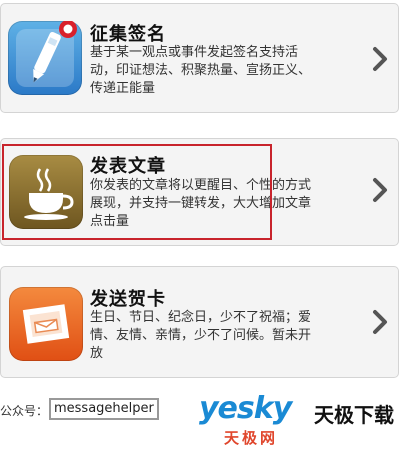  What do you see at coordinates (46, 324) in the screenshot?
I see `envelope-card-icon` at bounding box center [46, 324].